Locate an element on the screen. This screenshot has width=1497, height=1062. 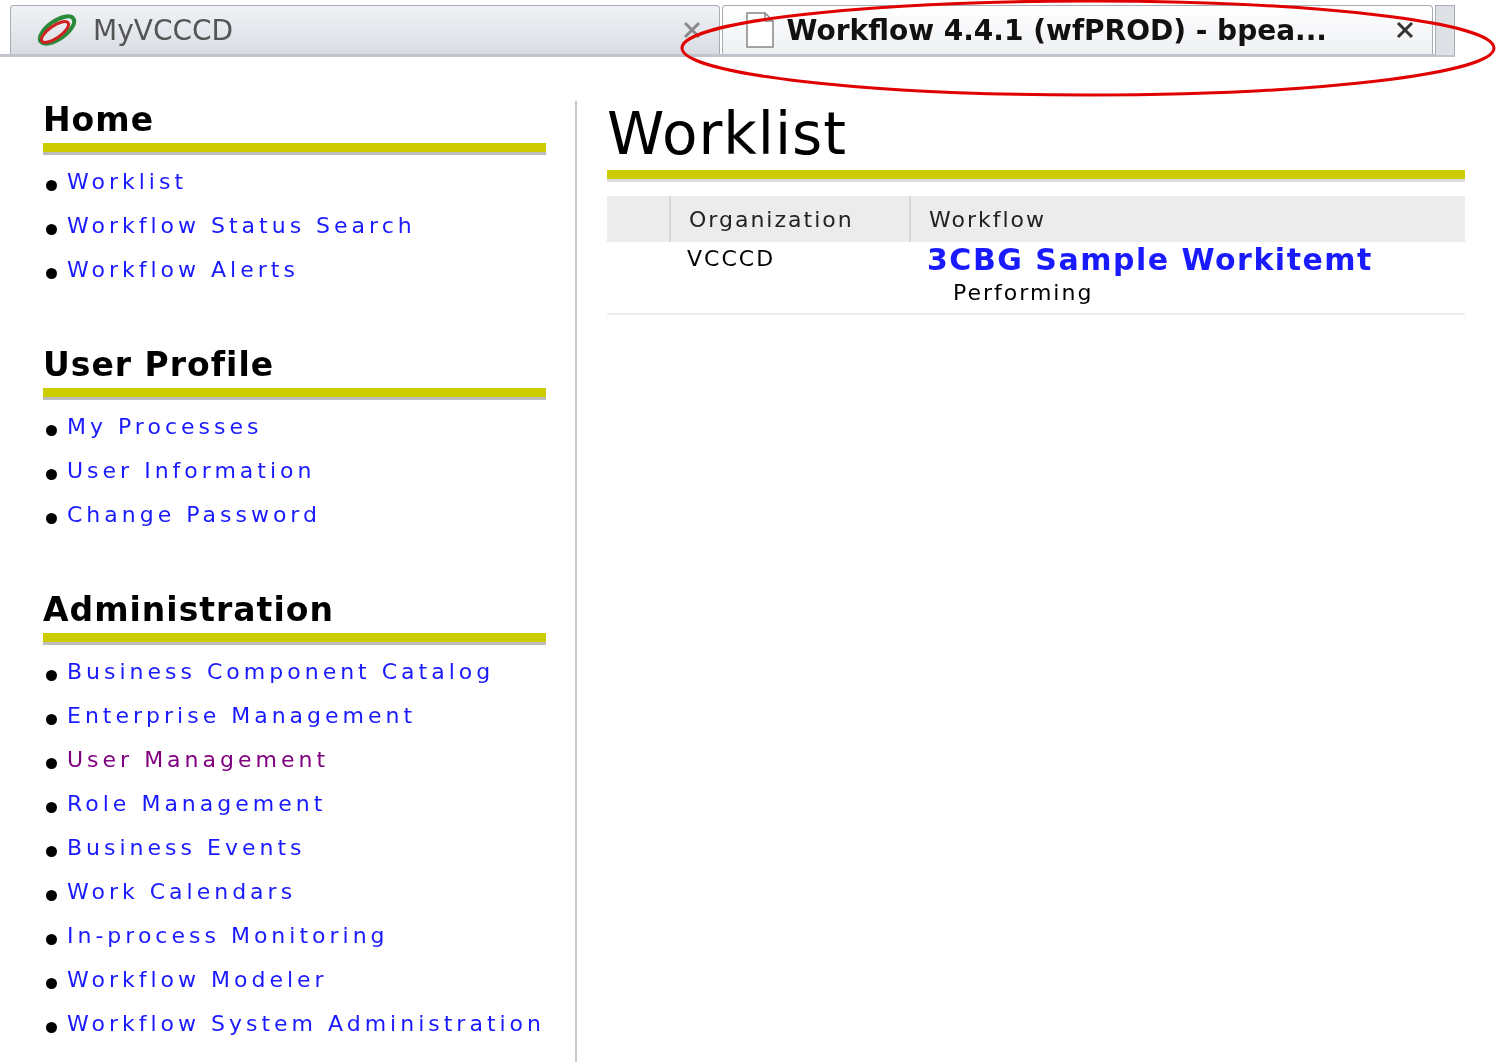
tab-strip-edge is located at coordinates (1445, 30).